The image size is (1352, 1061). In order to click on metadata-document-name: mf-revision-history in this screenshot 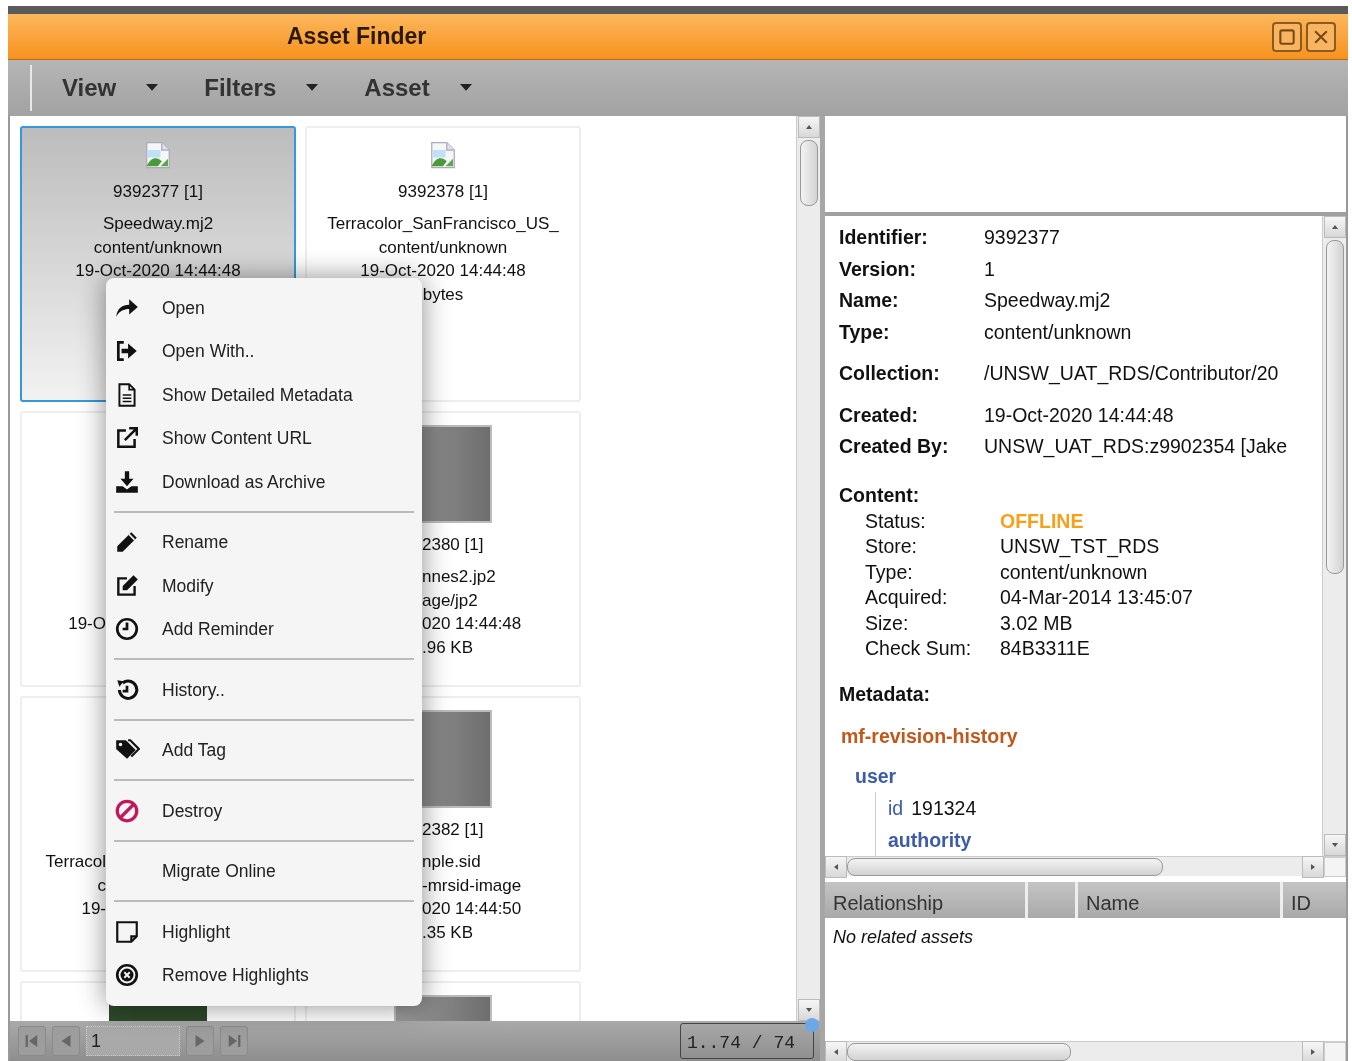, I will do `click(929, 737)`.